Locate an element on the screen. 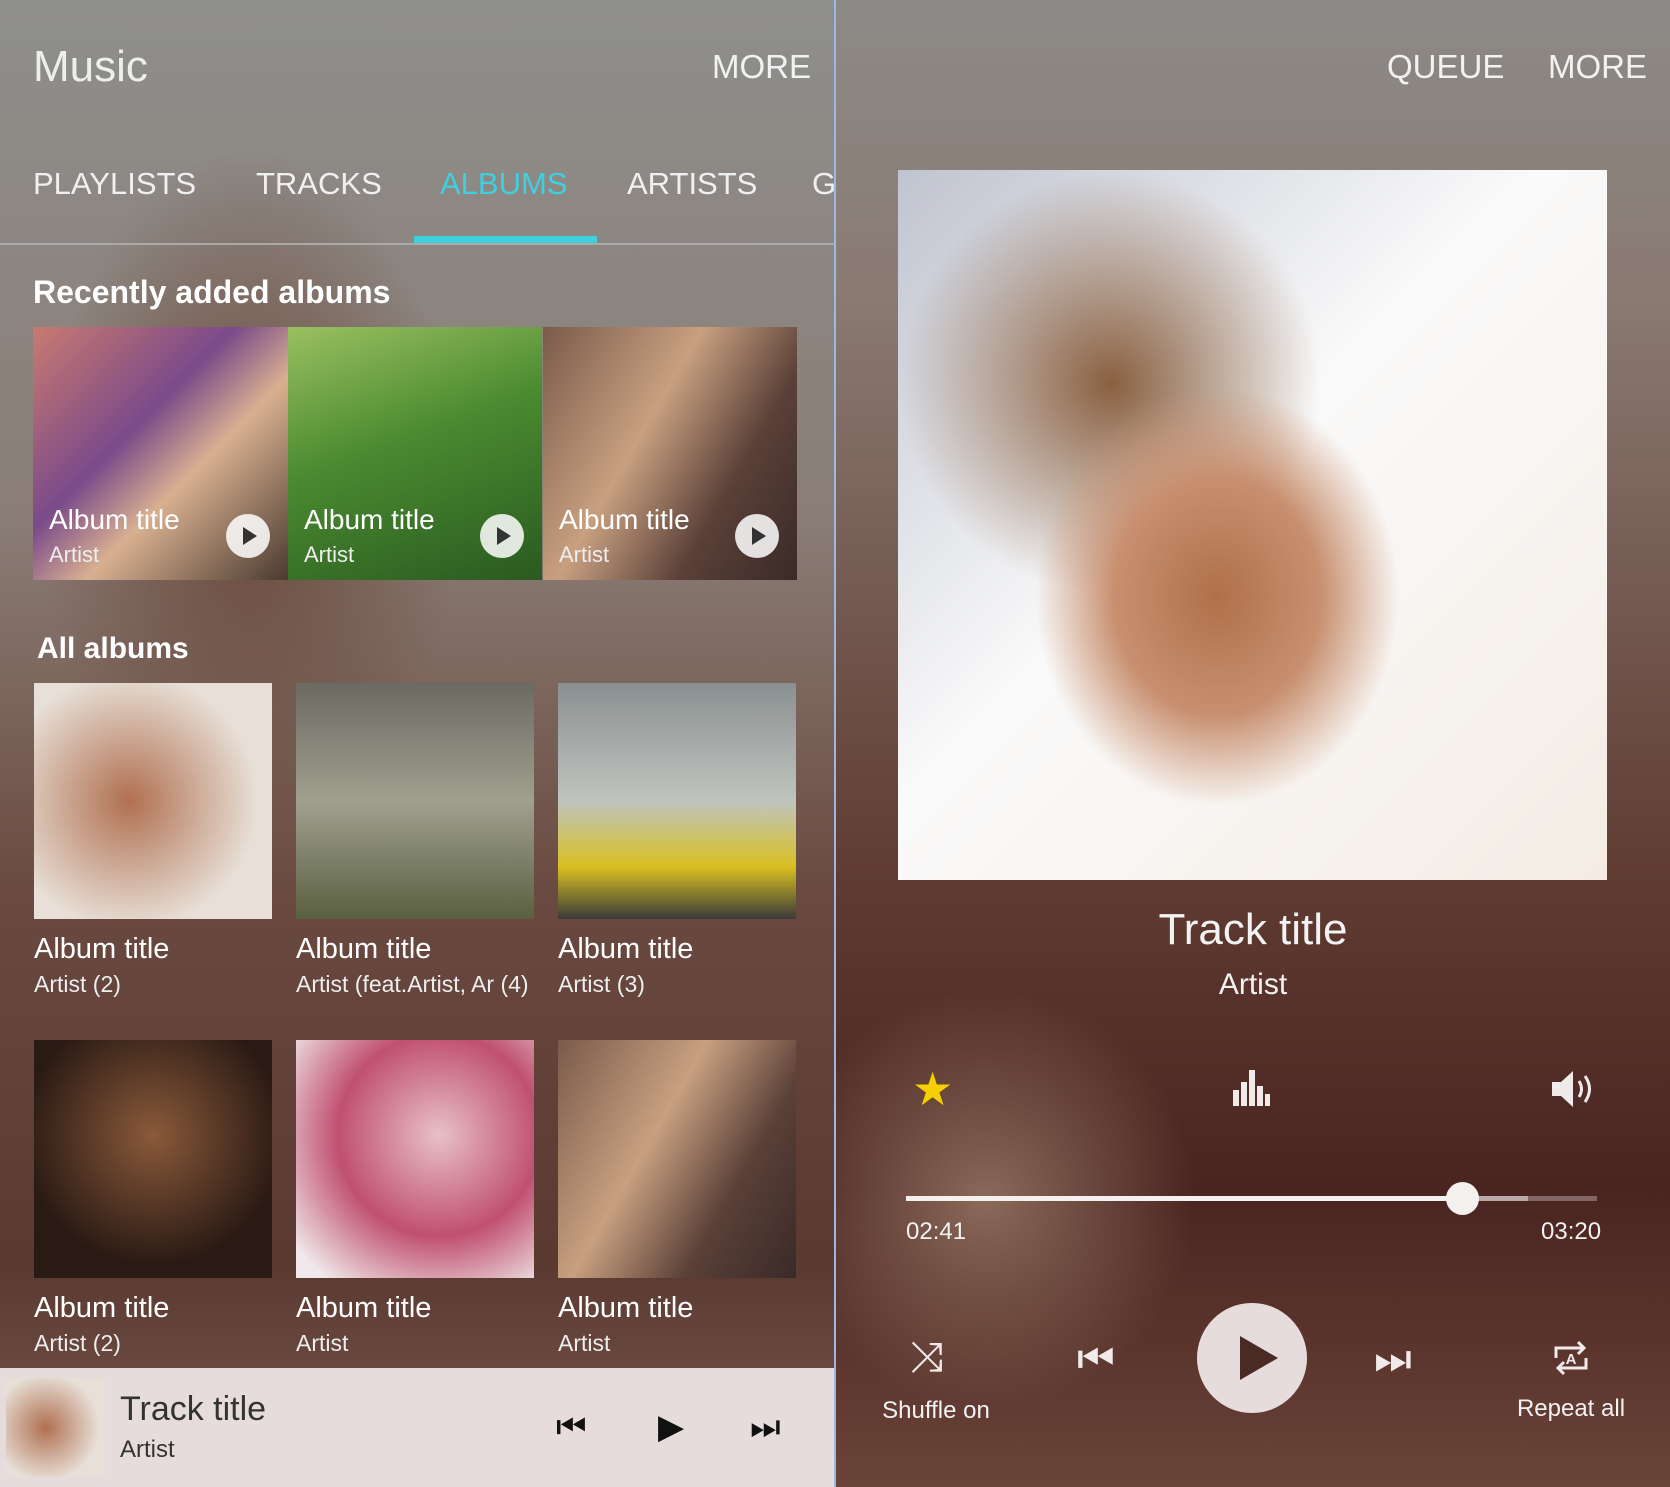  app-title: Music is located at coordinates (90, 66).